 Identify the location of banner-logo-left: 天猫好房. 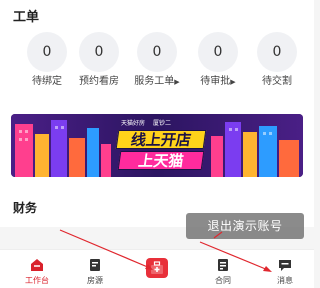
(133, 123).